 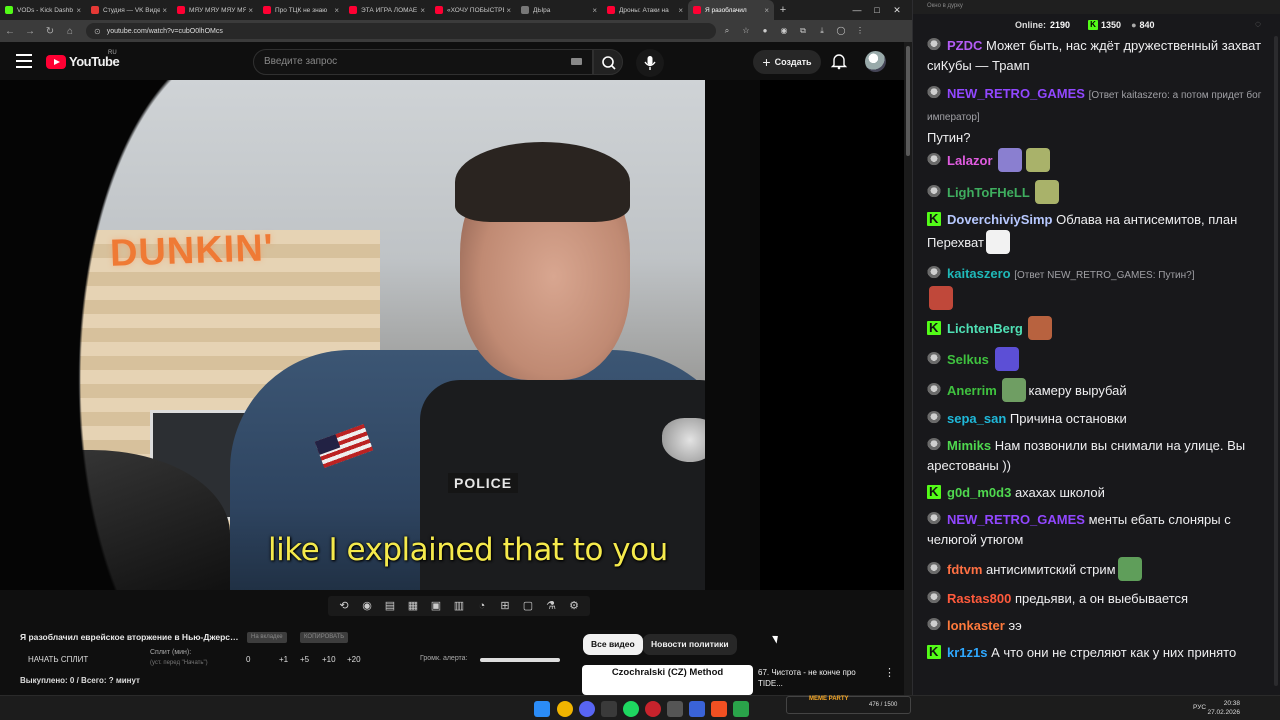 I want to click on clapper-icon: ▦, so click(x=413, y=606).